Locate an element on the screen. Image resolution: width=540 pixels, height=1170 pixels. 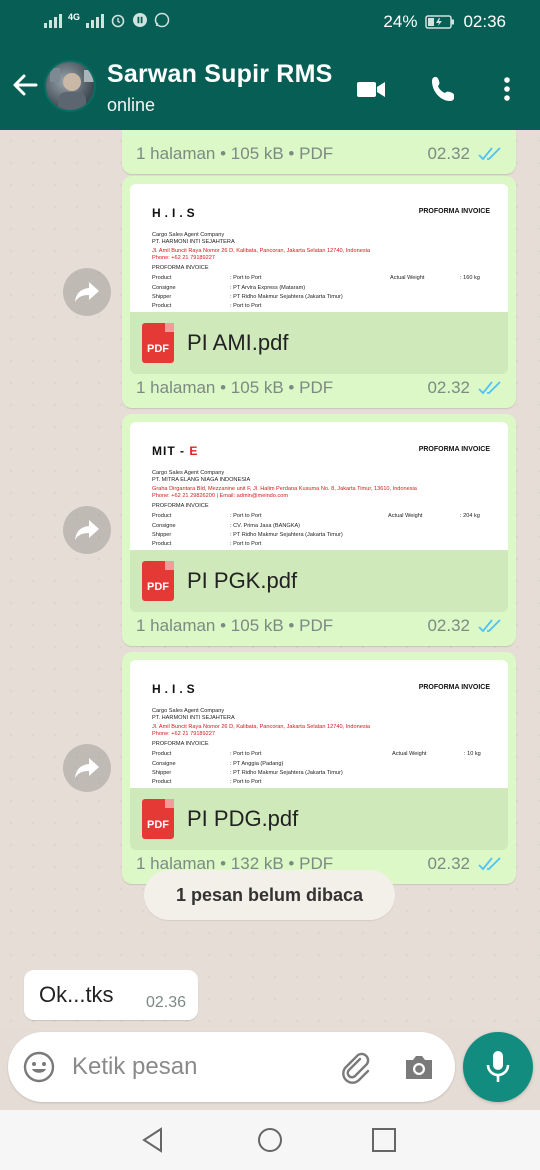
document-bubble-partial: 1 halaman • 105 kB • PDF 02.32 is located at coordinates (319, 152).